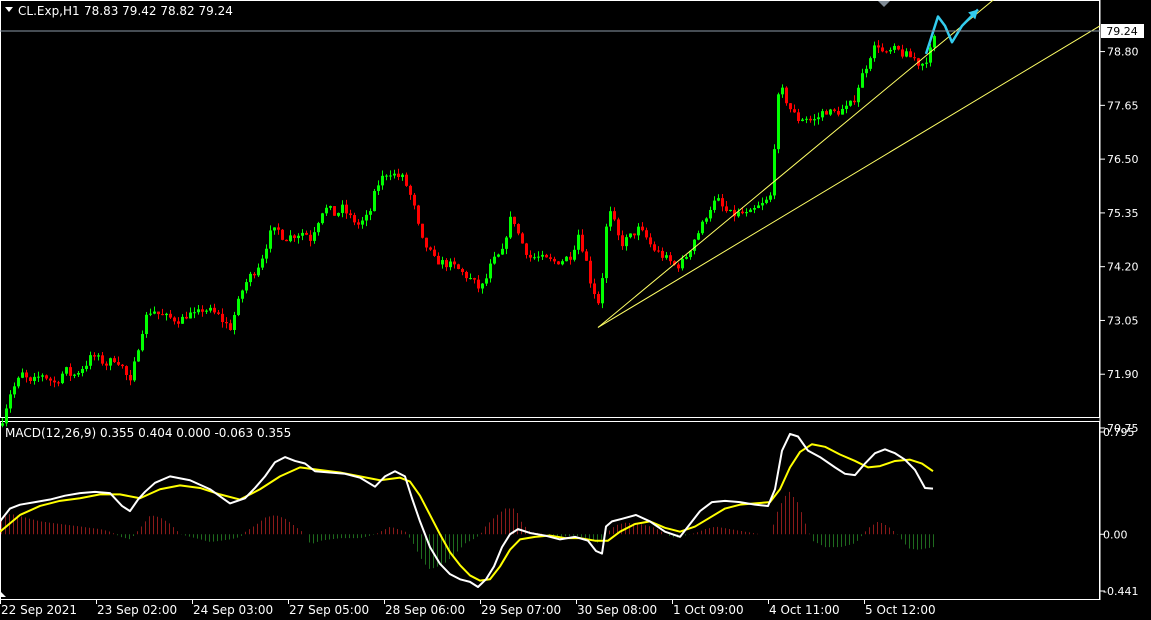  Describe the element at coordinates (1115, 534) in the screenshot. I see `macd-tick-label: 0.00` at that location.